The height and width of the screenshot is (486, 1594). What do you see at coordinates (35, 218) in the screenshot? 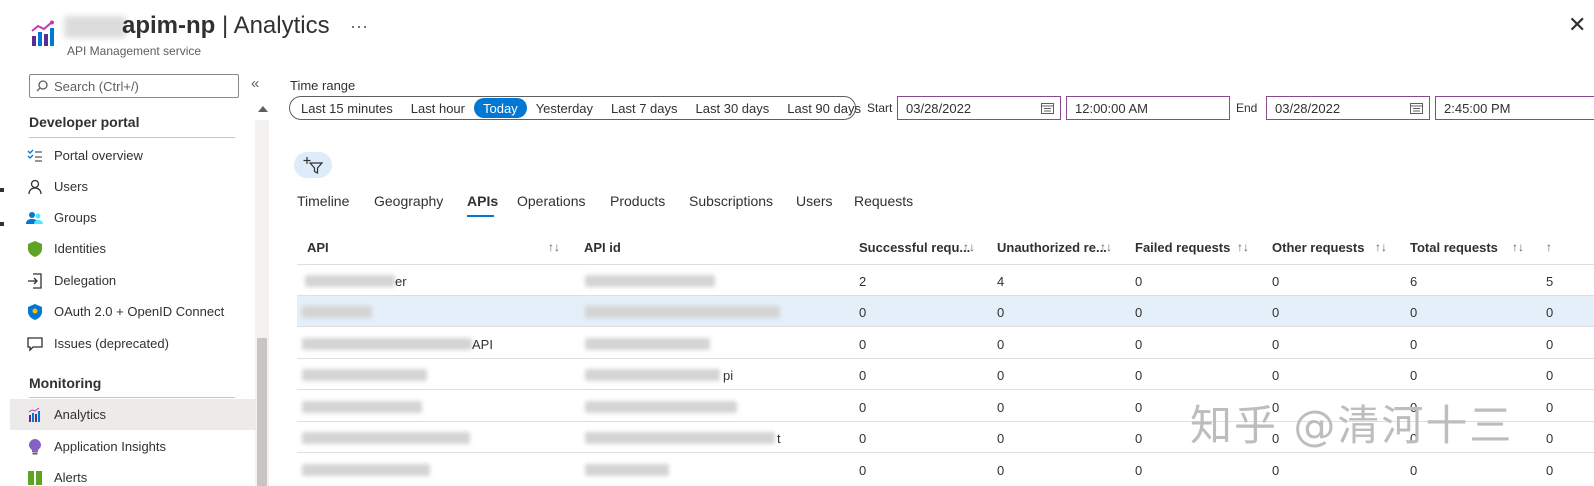
I see `groups-icon` at bounding box center [35, 218].